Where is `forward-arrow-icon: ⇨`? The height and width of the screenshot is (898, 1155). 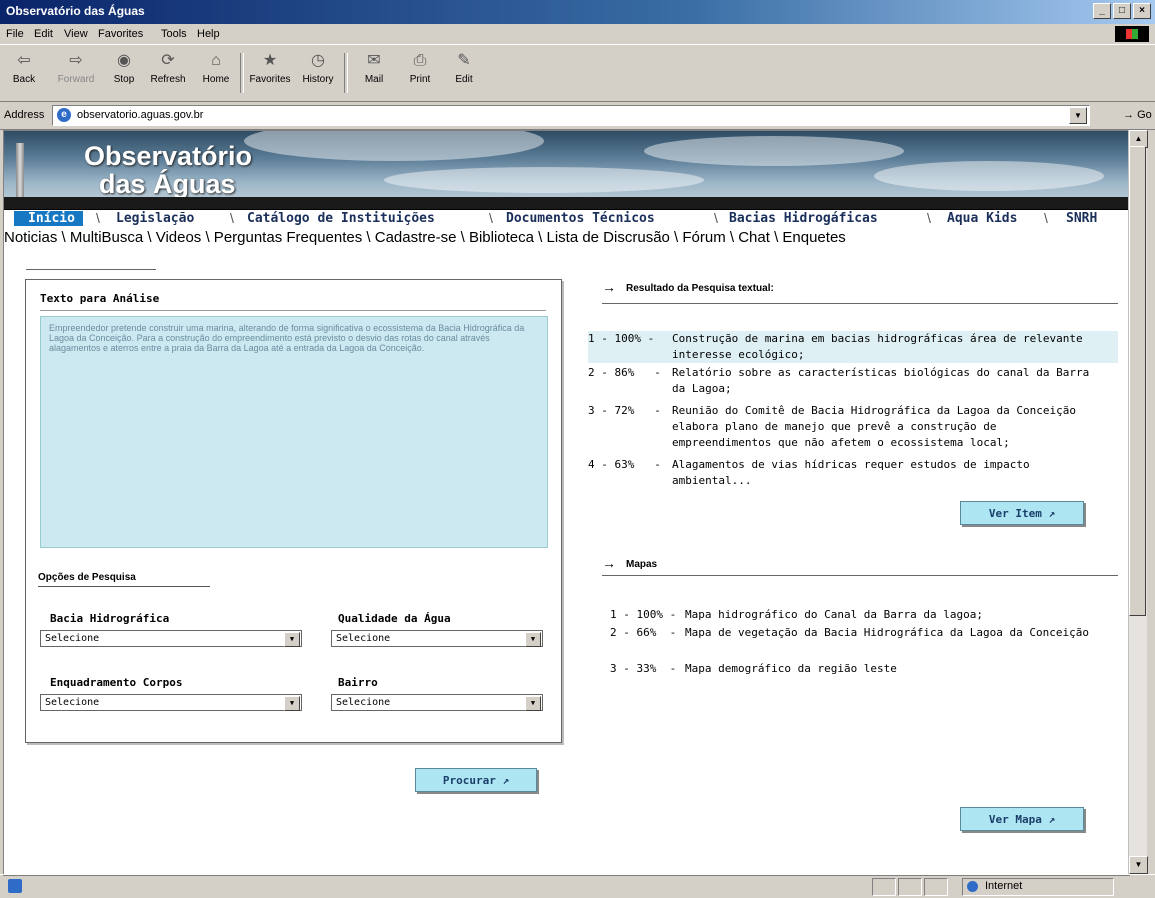 forward-arrow-icon: ⇨ is located at coordinates (76, 60).